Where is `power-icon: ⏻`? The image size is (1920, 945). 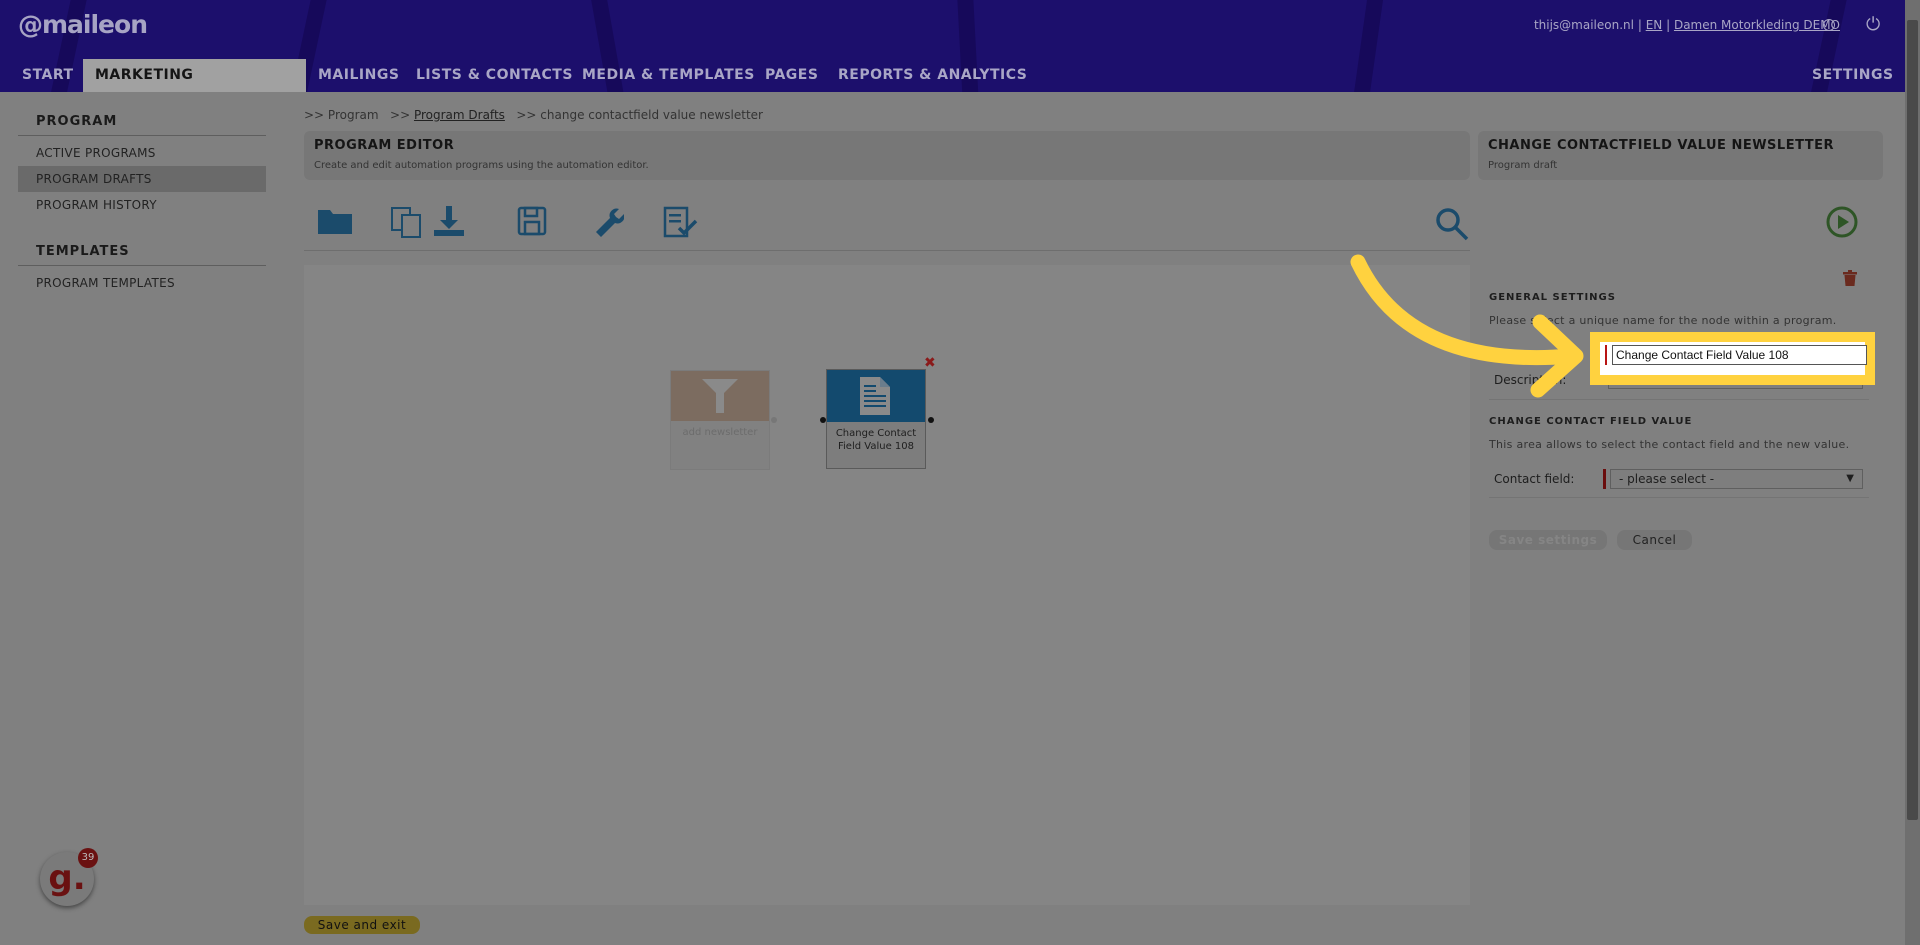
power-icon: ⏻ is located at coordinates (1873, 24).